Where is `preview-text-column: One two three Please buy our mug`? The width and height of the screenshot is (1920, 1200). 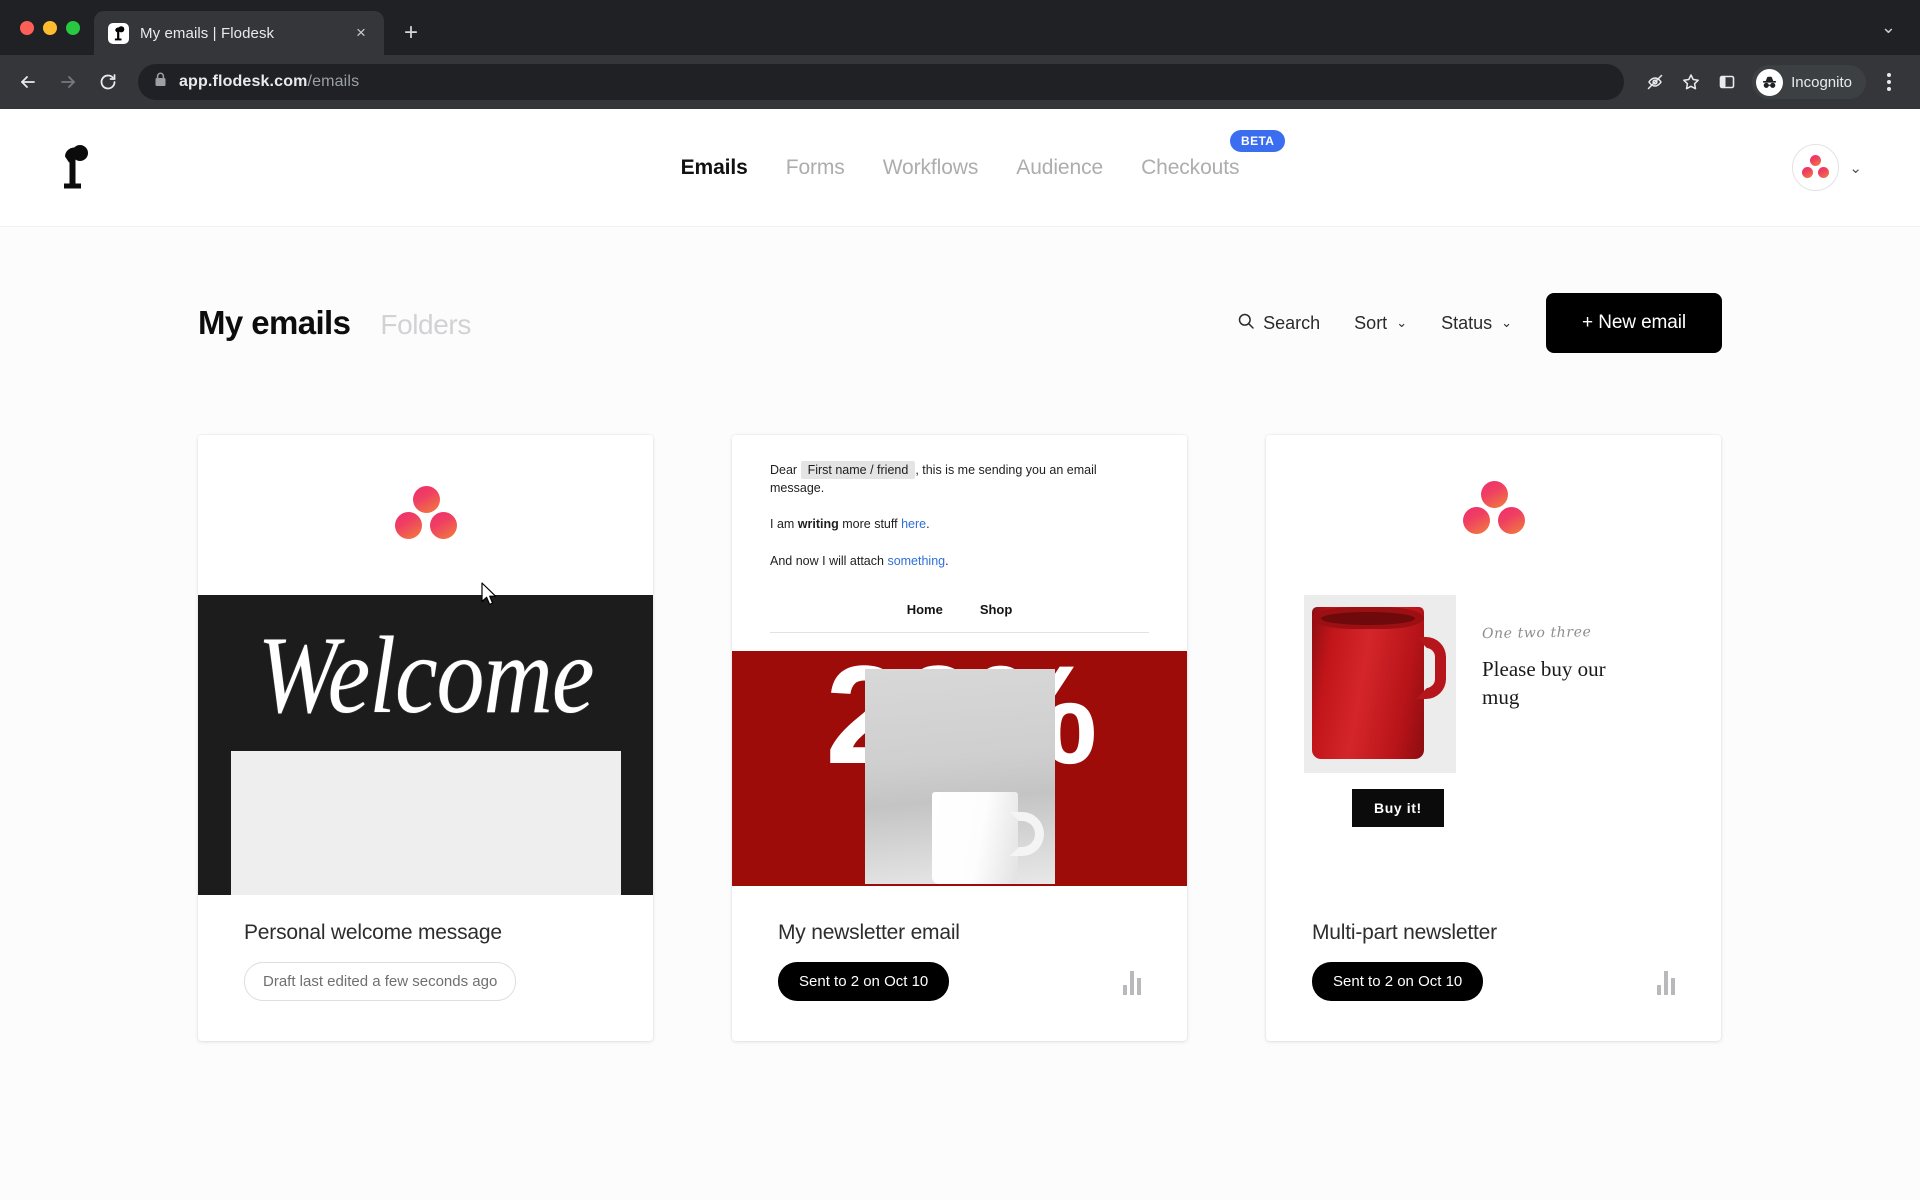
preview-text-column: One two three Please buy our mug is located at coordinates (1557, 684).